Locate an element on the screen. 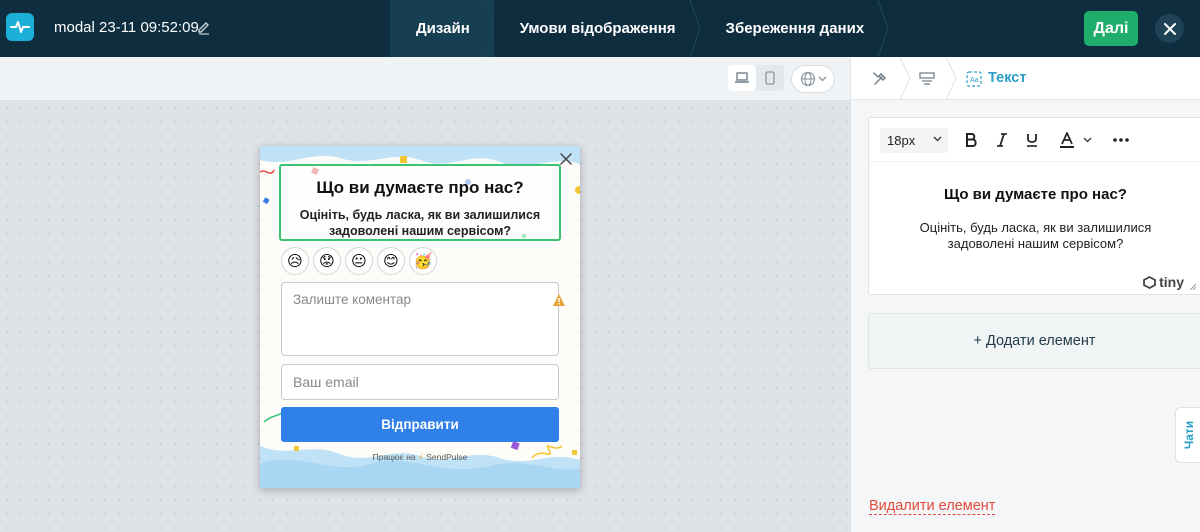 The height and width of the screenshot is (532, 1200). breadcrumb-design-settings is located at coordinates (880, 79).